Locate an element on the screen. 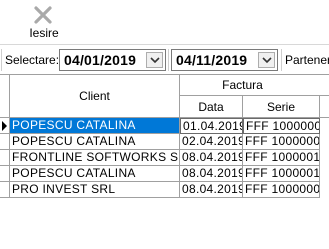 This screenshot has width=329, height=249. partner-label: Partener: is located at coordinates (307, 60).